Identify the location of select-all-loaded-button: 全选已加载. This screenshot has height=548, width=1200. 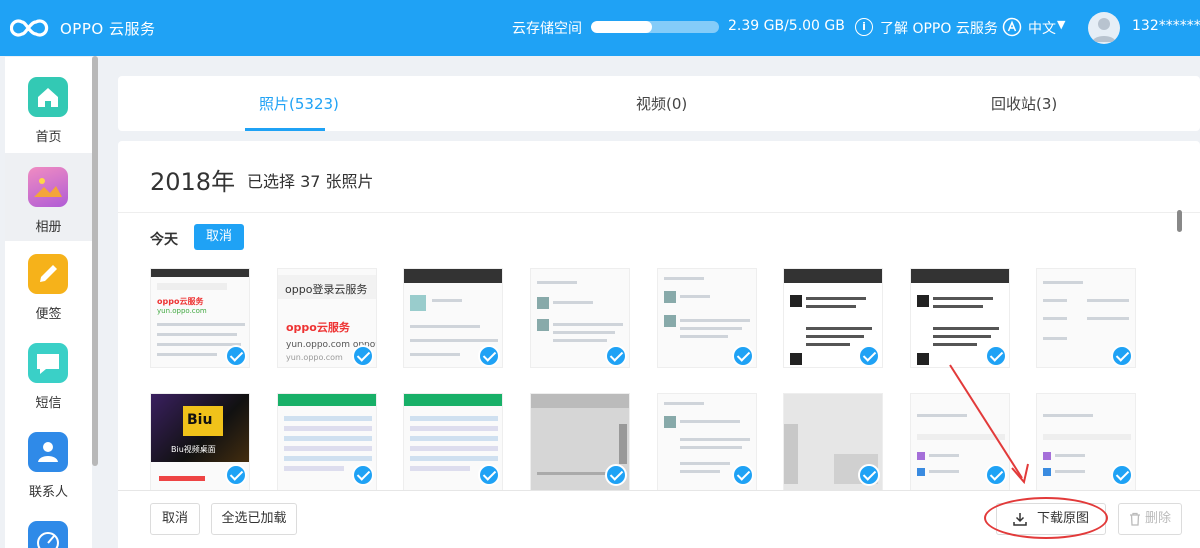
(254, 519).